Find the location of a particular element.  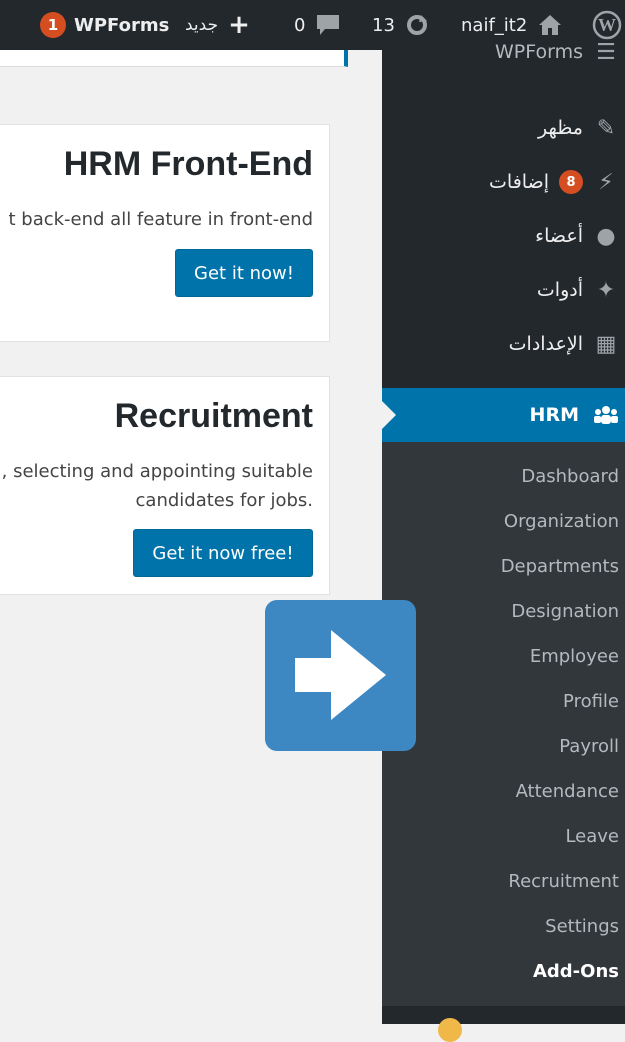

submenu-recruitment: Recruitment is located at coordinates (563, 881).